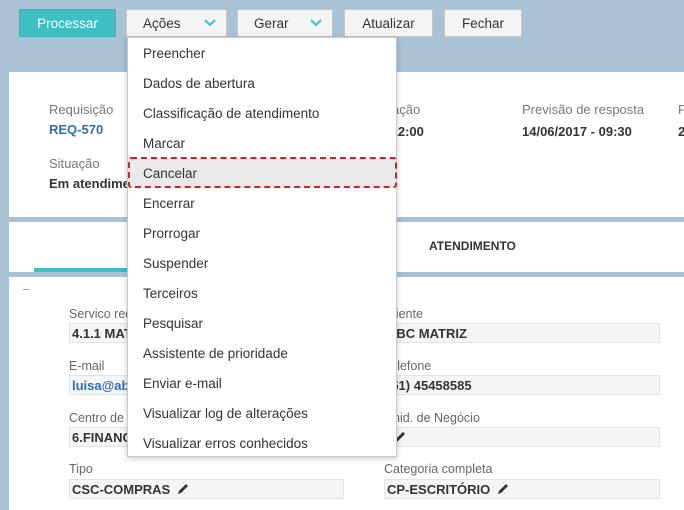 This screenshot has width=684, height=510. I want to click on processar-button: Processar, so click(67, 23).